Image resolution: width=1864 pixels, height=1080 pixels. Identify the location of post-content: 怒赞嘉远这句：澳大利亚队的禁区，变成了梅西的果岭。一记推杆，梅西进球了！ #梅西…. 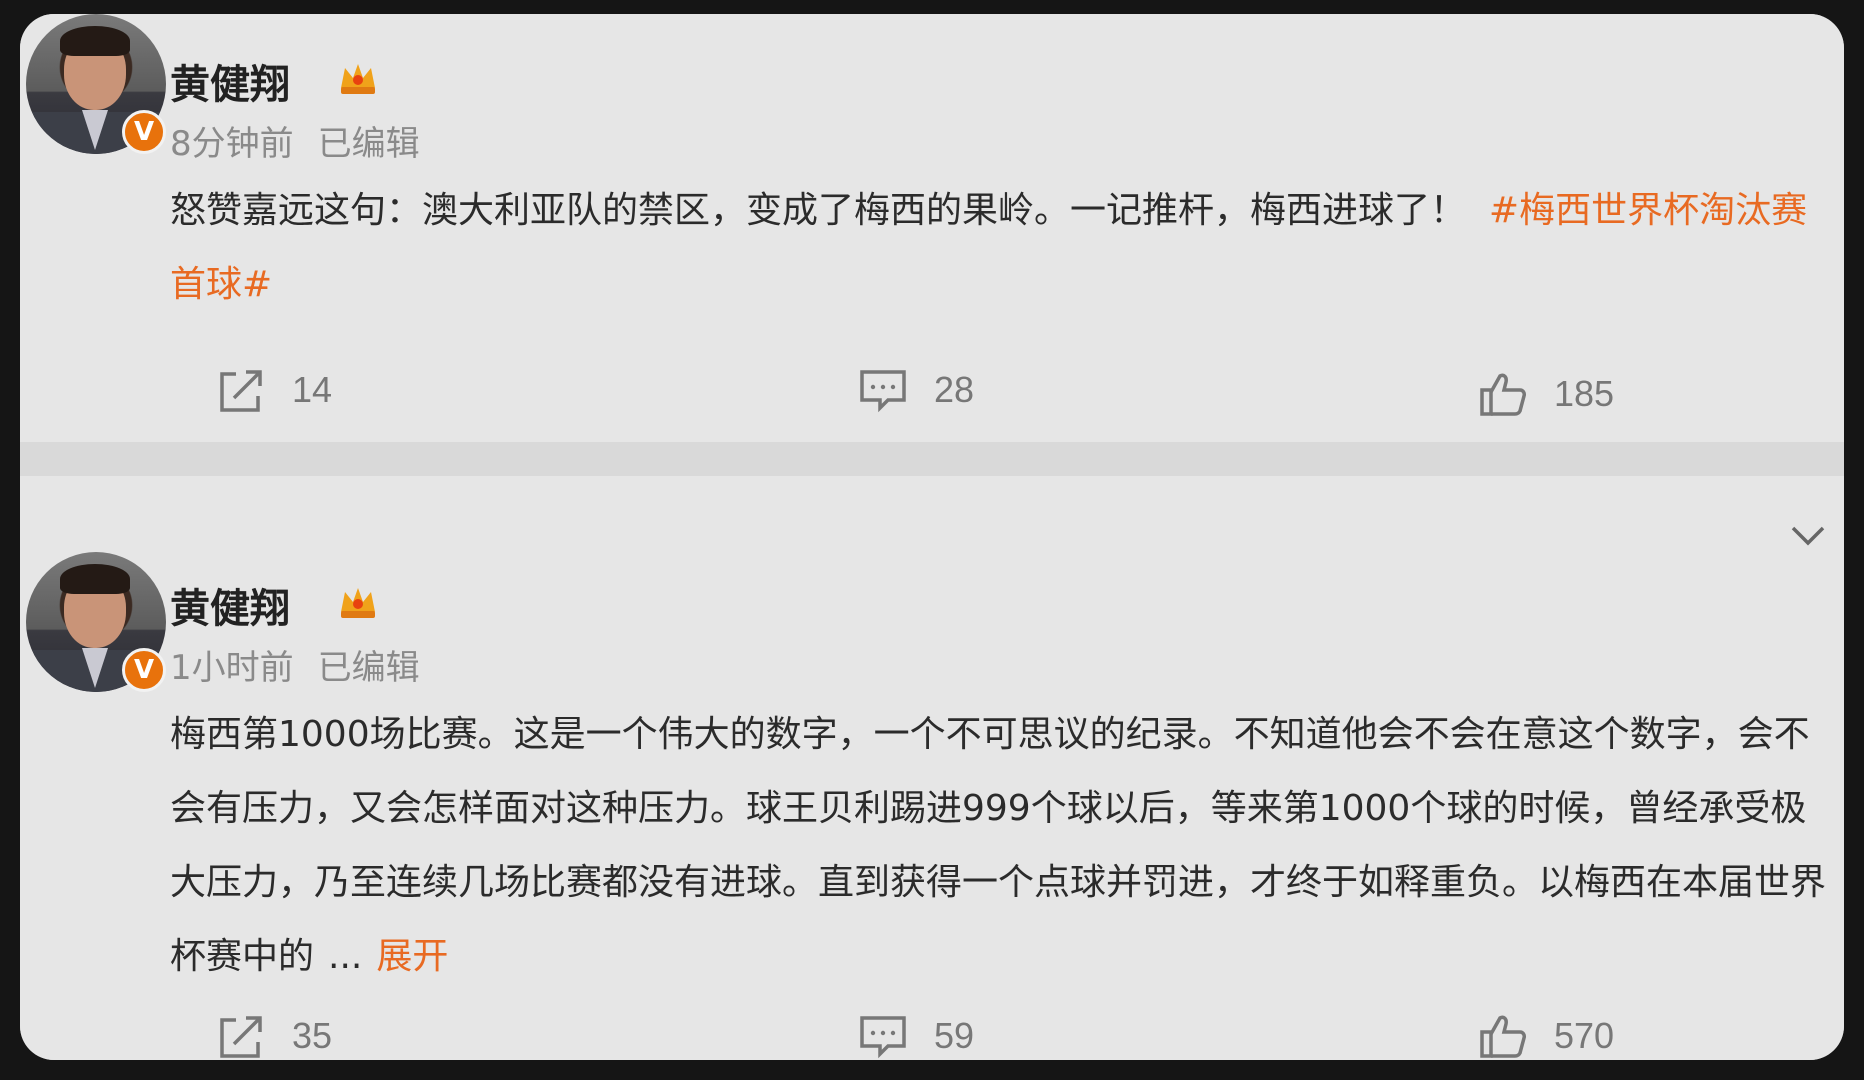
(1005, 248).